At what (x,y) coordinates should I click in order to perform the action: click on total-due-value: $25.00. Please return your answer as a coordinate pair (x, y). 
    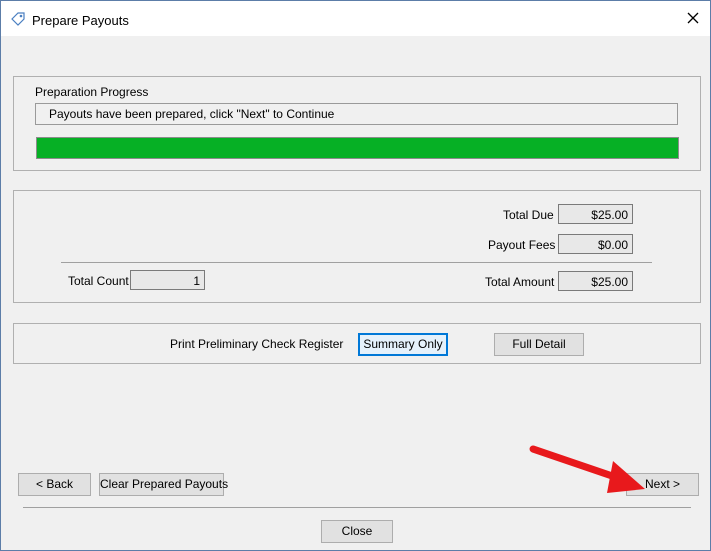
    Looking at the image, I should click on (609, 215).